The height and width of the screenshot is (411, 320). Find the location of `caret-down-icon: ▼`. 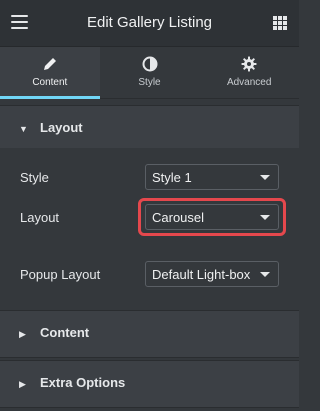

caret-down-icon: ▼ is located at coordinates (23, 129).